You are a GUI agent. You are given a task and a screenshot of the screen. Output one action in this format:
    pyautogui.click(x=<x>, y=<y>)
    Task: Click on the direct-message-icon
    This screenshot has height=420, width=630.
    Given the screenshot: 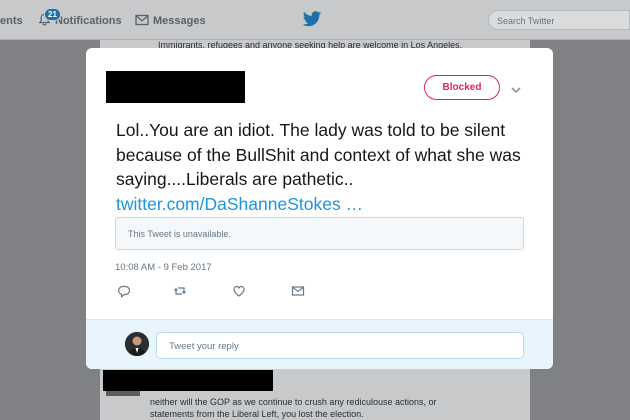 What is the action you would take?
    pyautogui.click(x=298, y=291)
    